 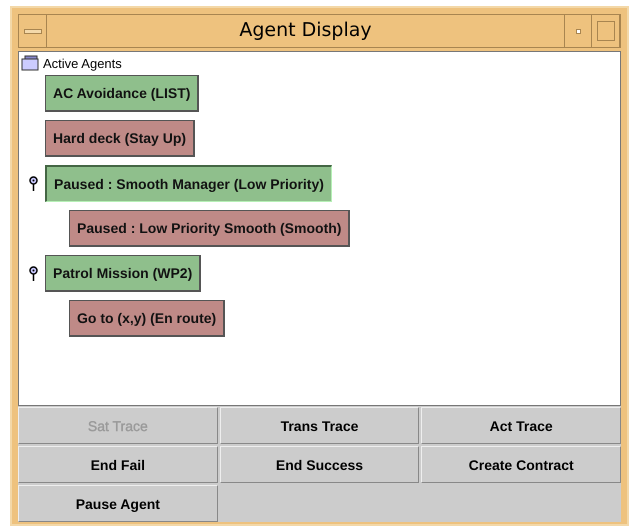 What do you see at coordinates (82, 63) in the screenshot?
I see `tree-root-label: Active Agents` at bounding box center [82, 63].